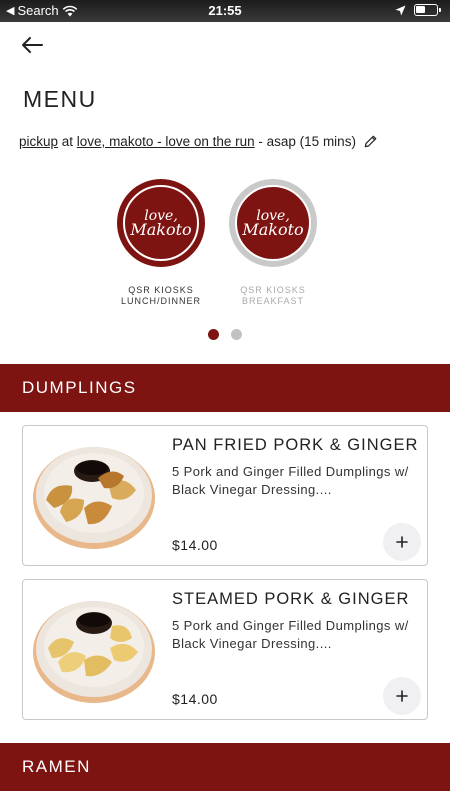 This screenshot has height=800, width=450. What do you see at coordinates (38, 141) in the screenshot?
I see `order-mode-link: pickup` at bounding box center [38, 141].